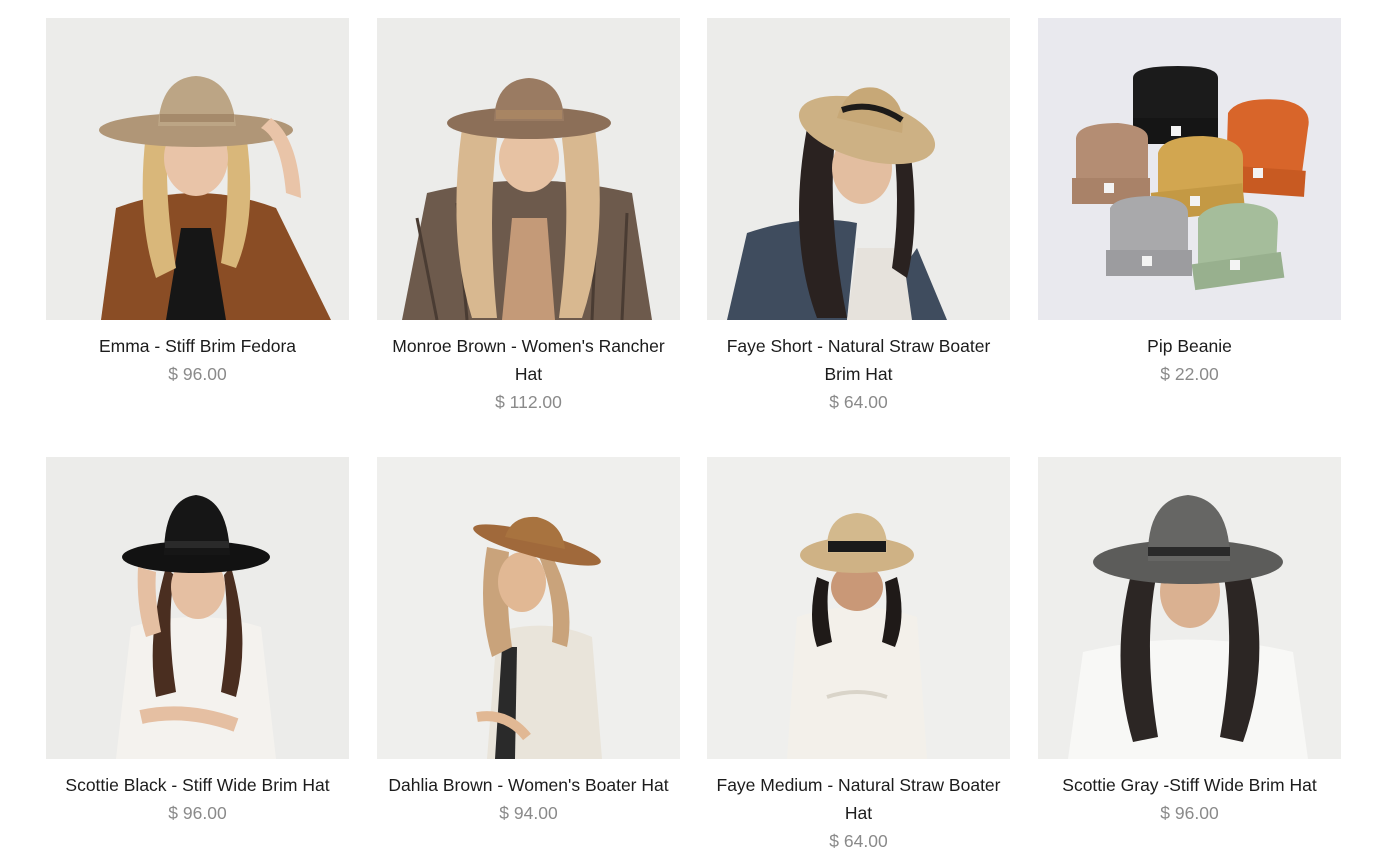  Describe the element at coordinates (1189, 785) in the screenshot. I see `product-name: Scottie Gray -Stiff Wide Brim Hat` at that location.